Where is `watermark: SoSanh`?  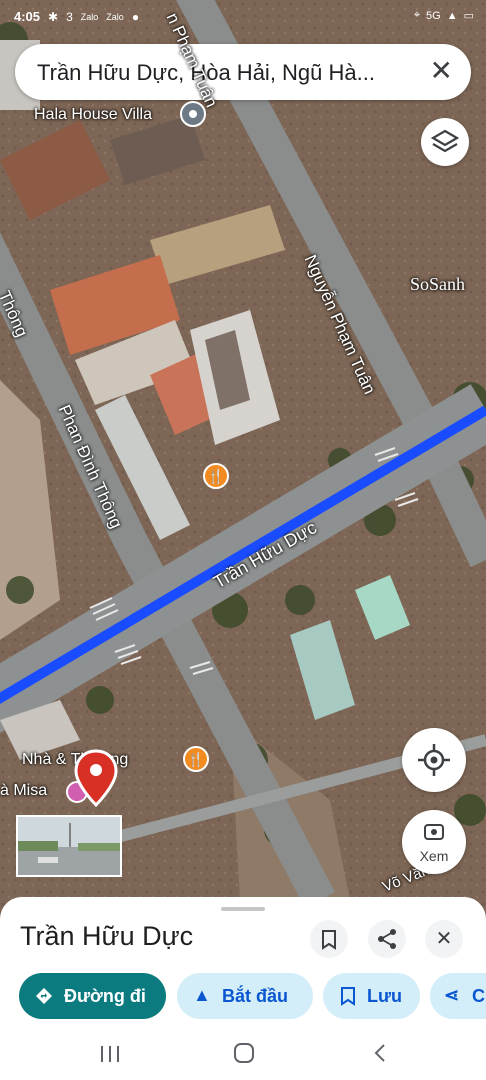
watermark: SoSanh is located at coordinates (438, 284).